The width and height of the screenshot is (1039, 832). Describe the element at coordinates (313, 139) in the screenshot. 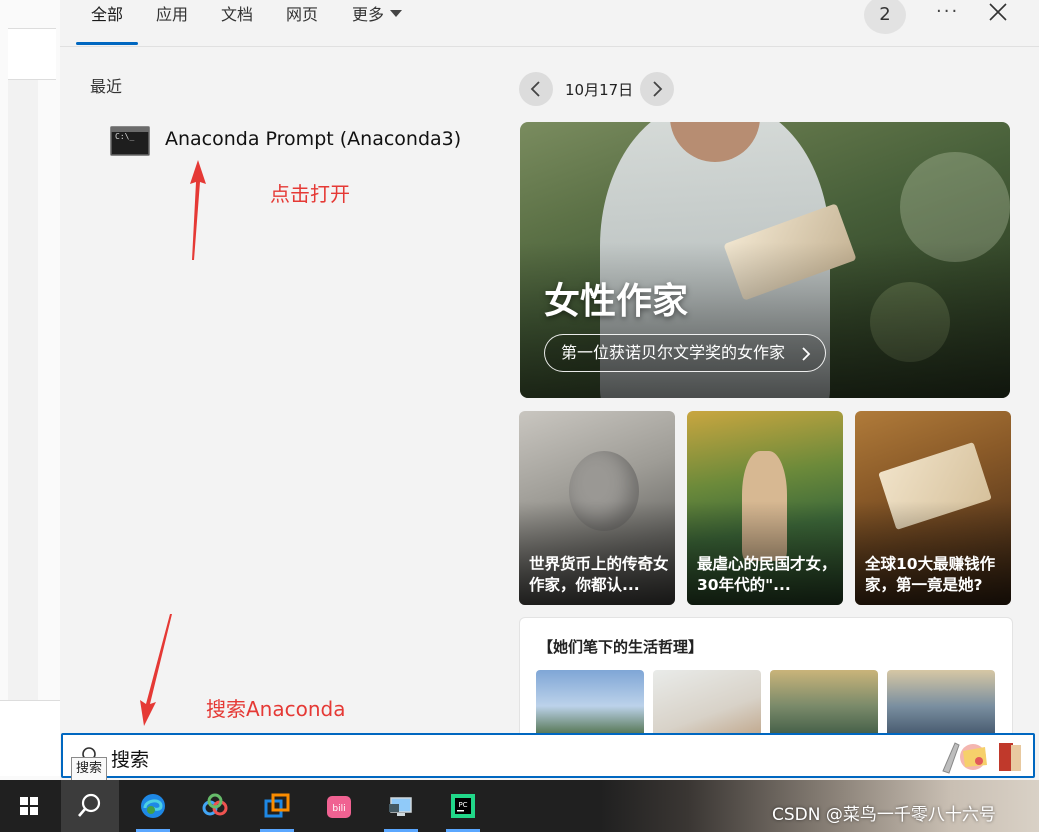

I see `recent-item-label: Anaconda Prompt (Anaconda3)` at that location.